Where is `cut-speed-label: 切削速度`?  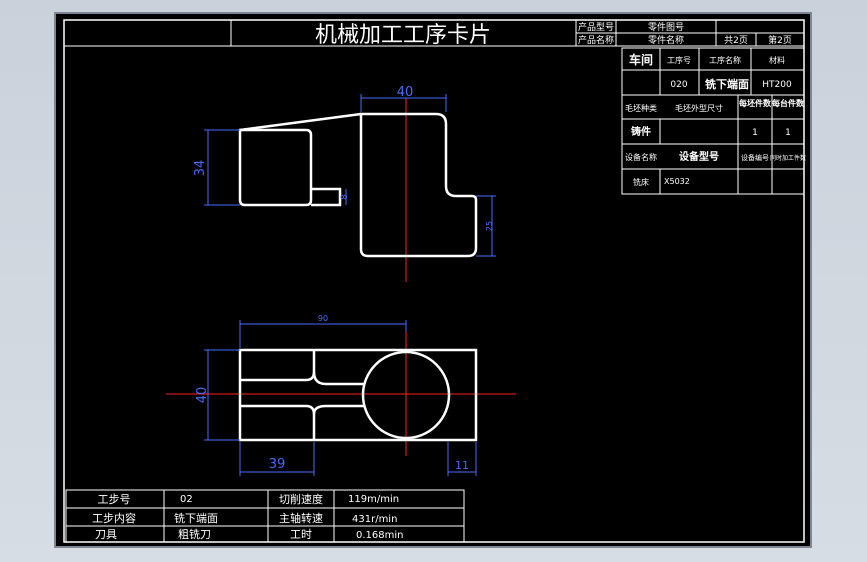 cut-speed-label: 切削速度 is located at coordinates (301, 499).